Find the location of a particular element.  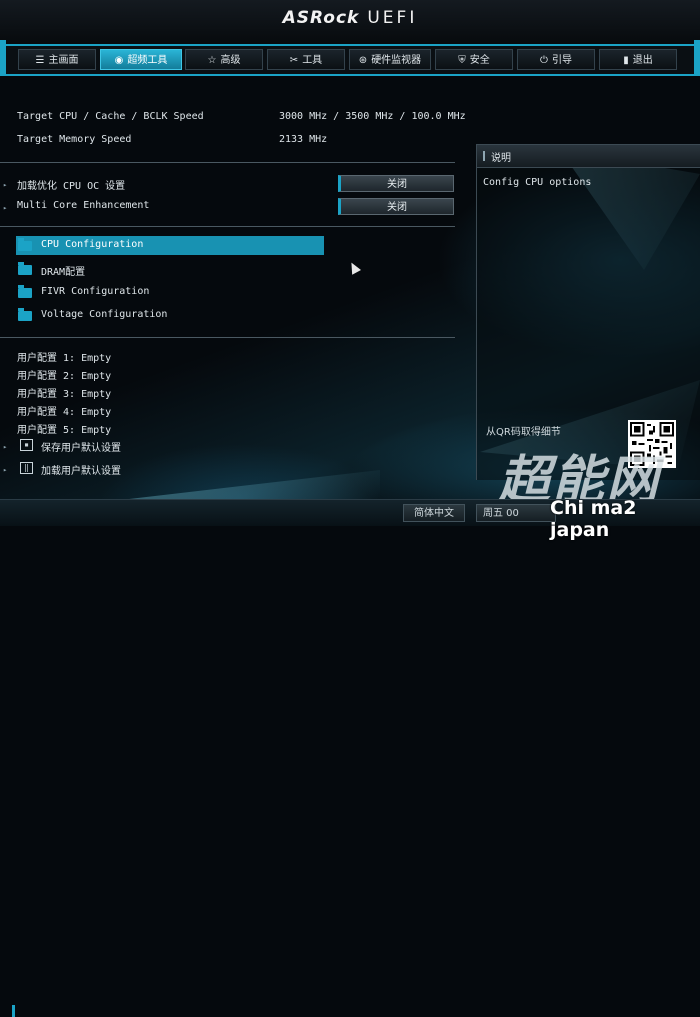

tools-icon: ✂ is located at coordinates (294, 60).